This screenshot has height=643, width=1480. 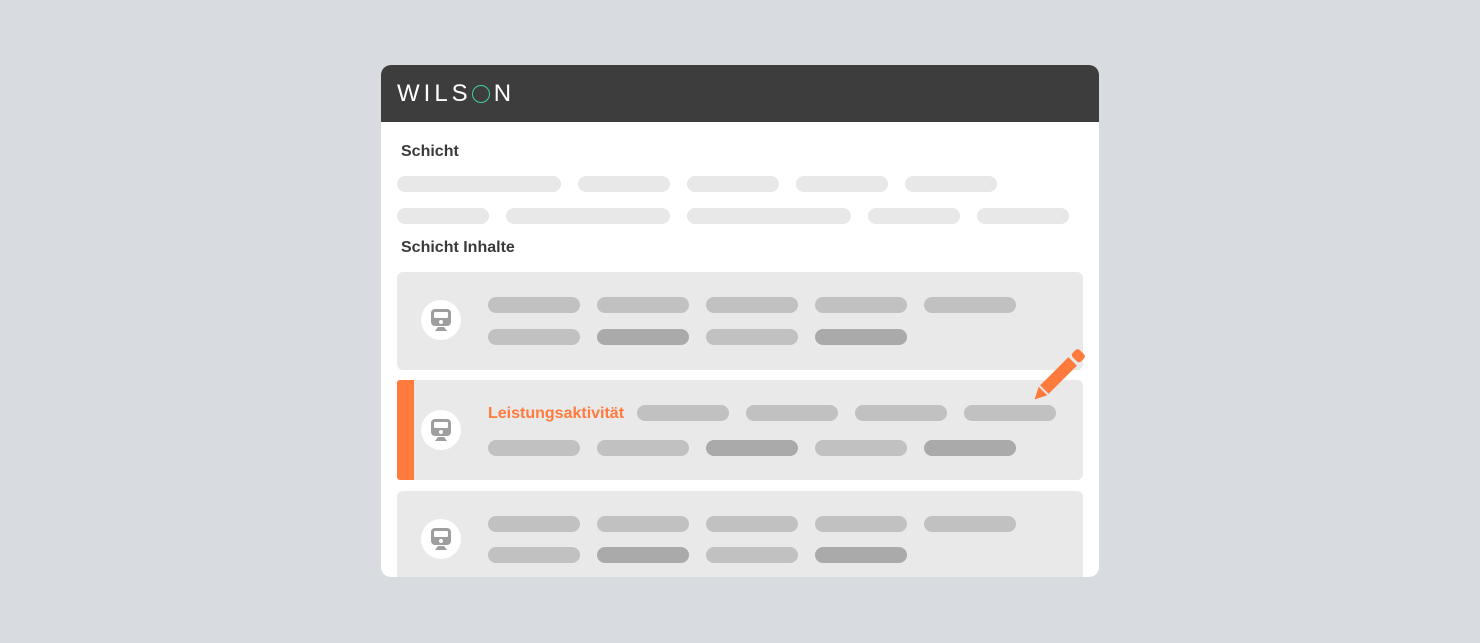 I want to click on logo-ring-icon, so click(x=480, y=94).